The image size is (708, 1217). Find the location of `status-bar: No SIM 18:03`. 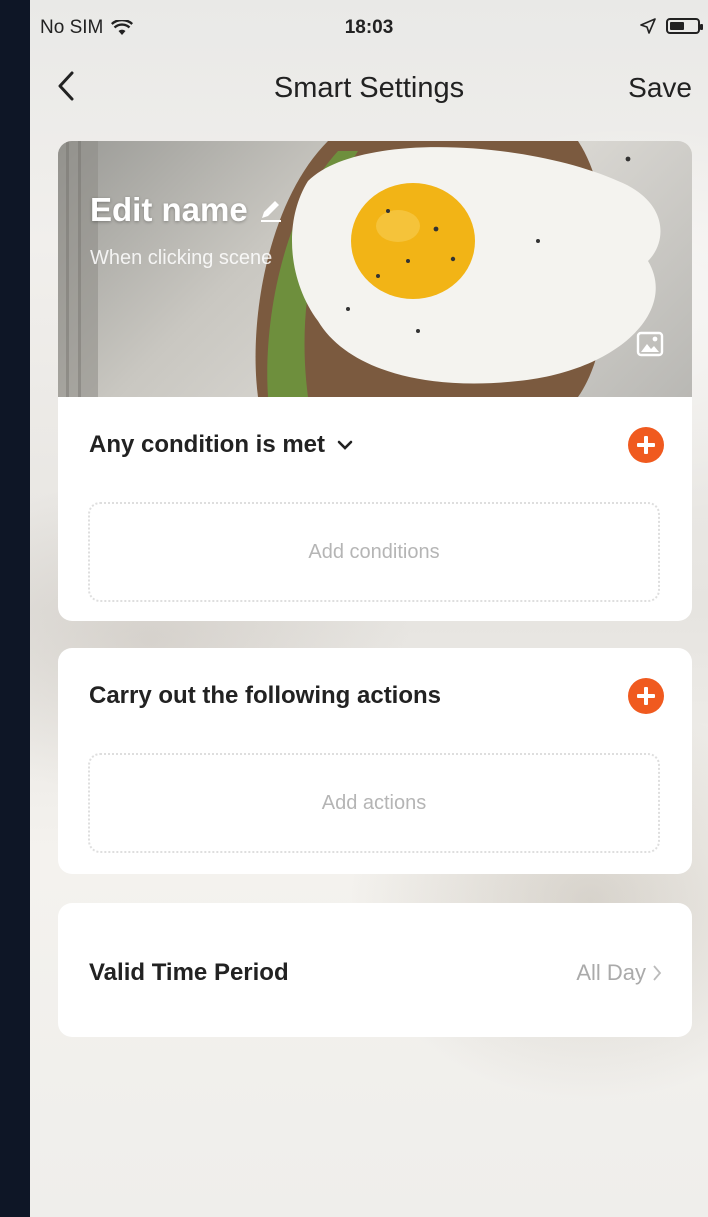

status-bar: No SIM 18:03 is located at coordinates (369, 27).